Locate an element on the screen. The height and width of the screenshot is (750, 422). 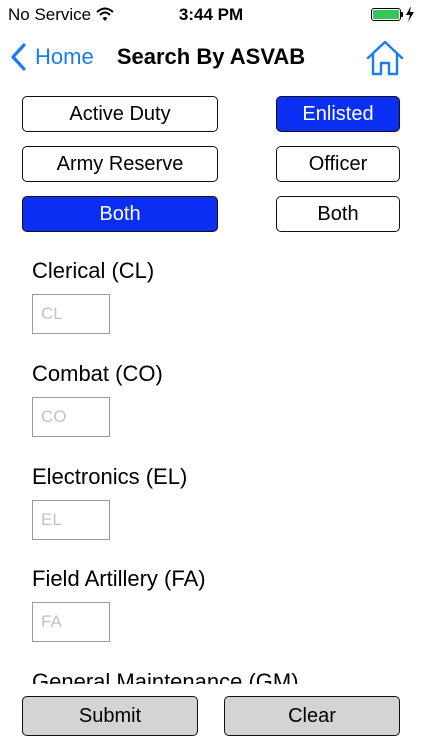
filter-component-both-button: Both is located at coordinates (120, 214).